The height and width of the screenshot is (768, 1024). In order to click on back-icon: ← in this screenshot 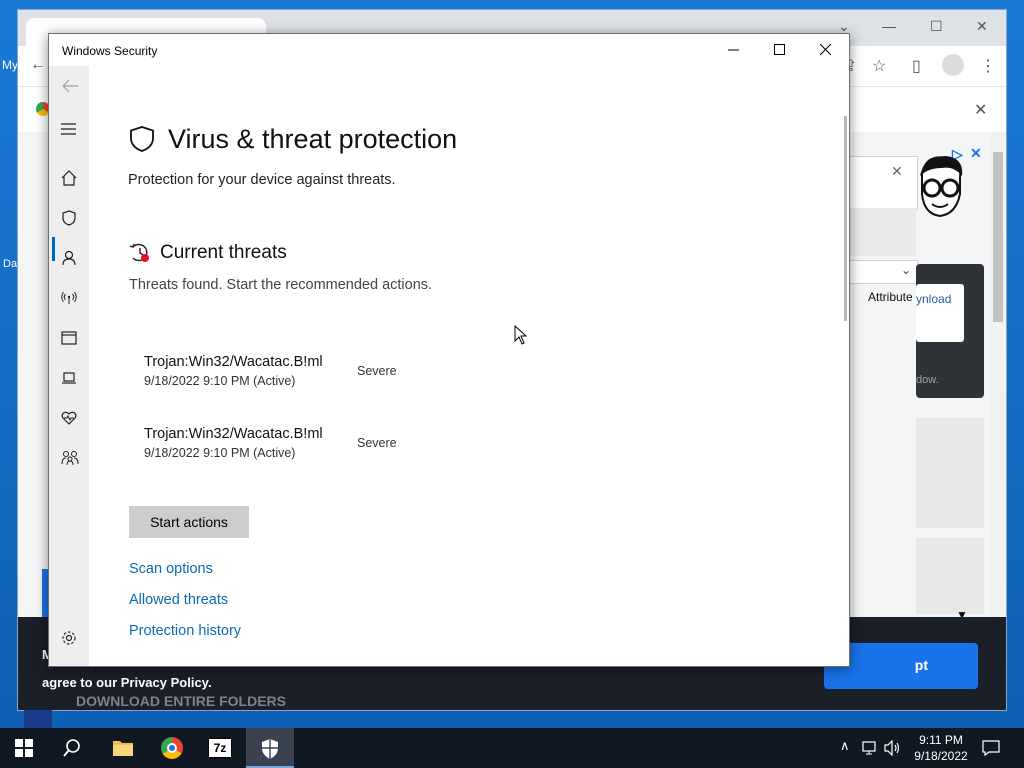, I will do `click(38, 65)`.